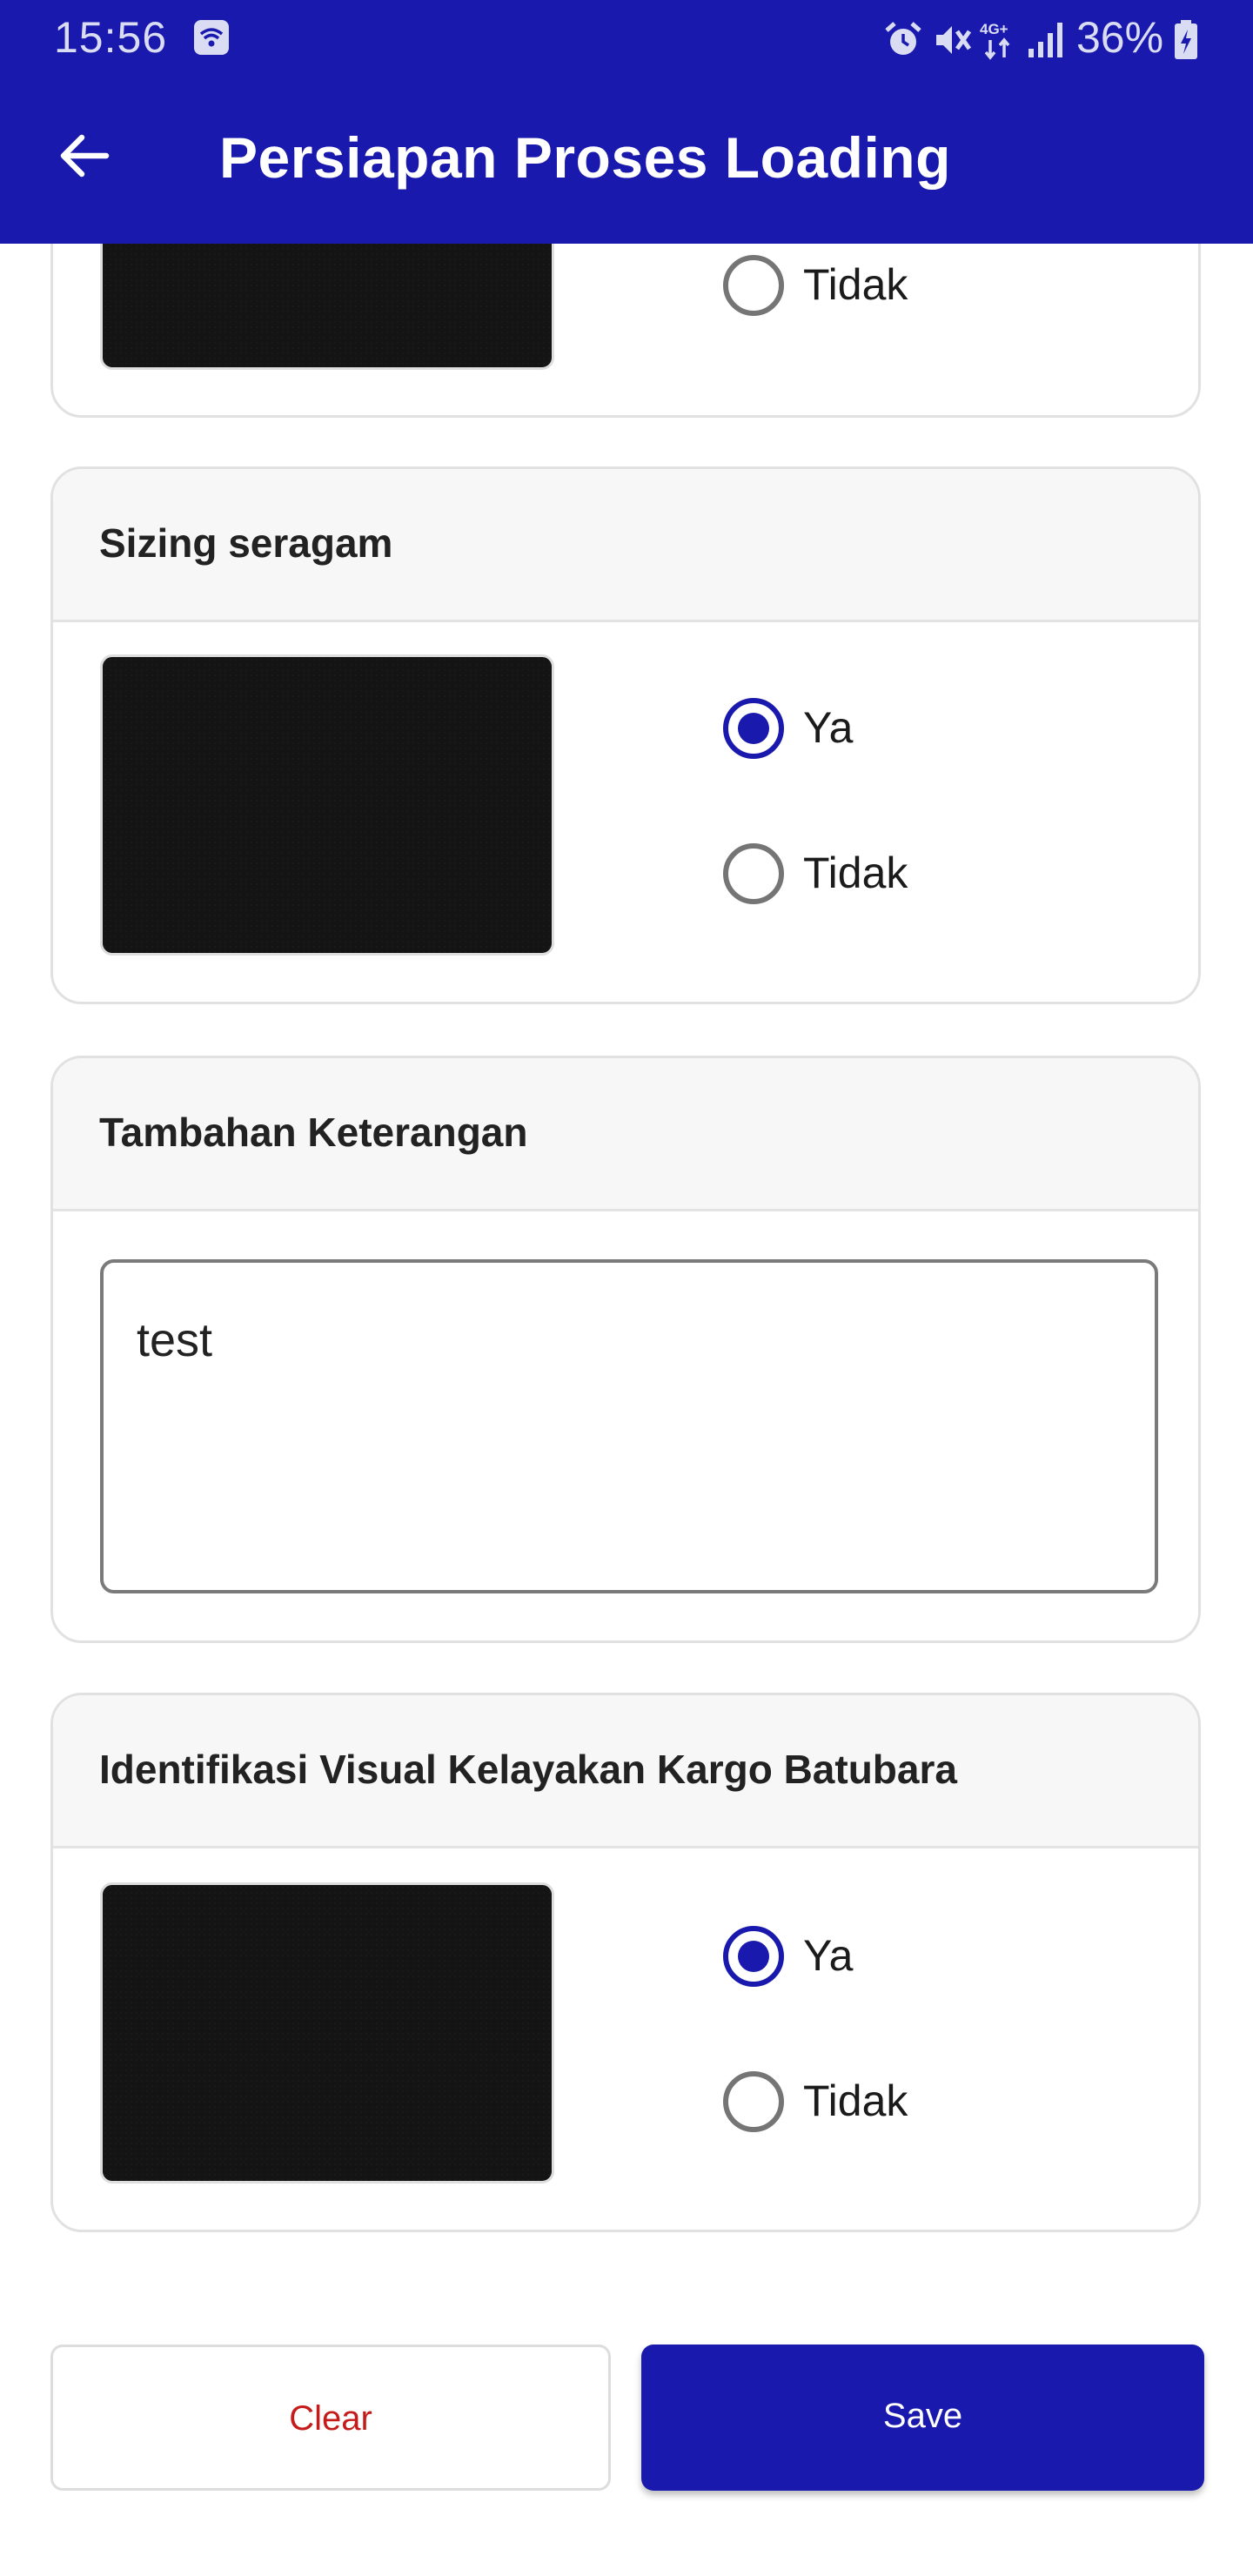 This screenshot has height=2576, width=1253. I want to click on network-4g-icon: 4G+, so click(995, 40).